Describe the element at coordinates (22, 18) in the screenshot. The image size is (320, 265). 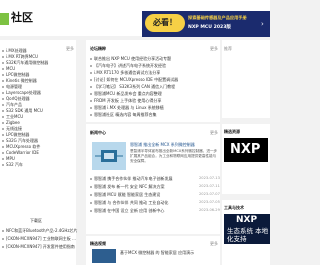
I see `site-title: 社区` at that location.